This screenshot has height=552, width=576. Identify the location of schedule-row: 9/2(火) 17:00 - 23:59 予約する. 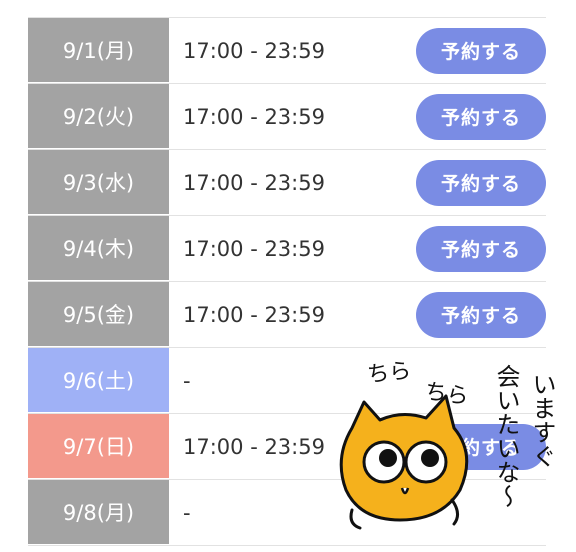
(287, 116).